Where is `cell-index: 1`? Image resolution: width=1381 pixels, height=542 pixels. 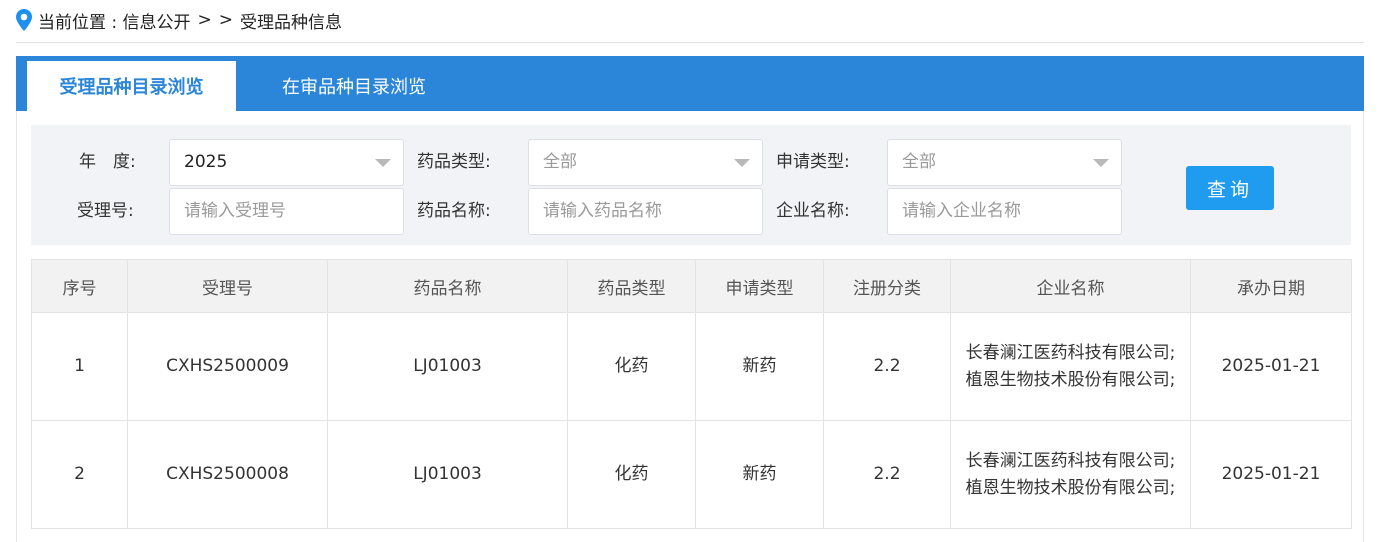
cell-index: 1 is located at coordinates (79, 366).